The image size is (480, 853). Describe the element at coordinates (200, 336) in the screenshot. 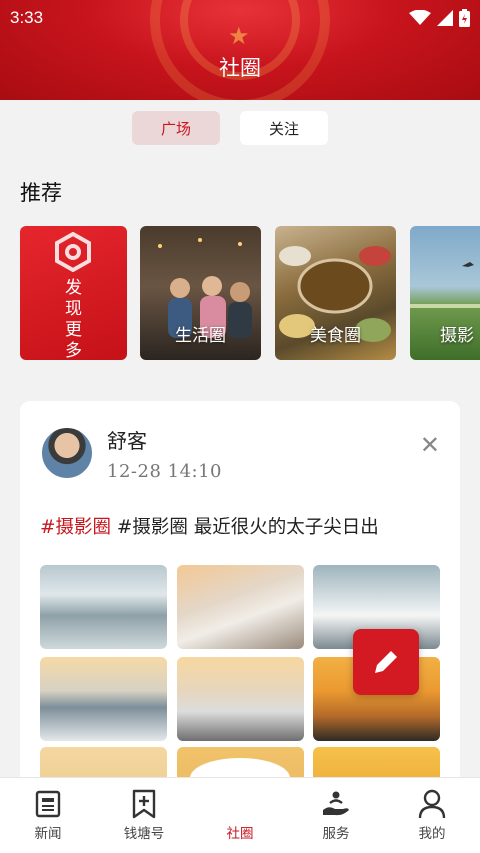

I see `life-circle-label: 生活圈` at that location.